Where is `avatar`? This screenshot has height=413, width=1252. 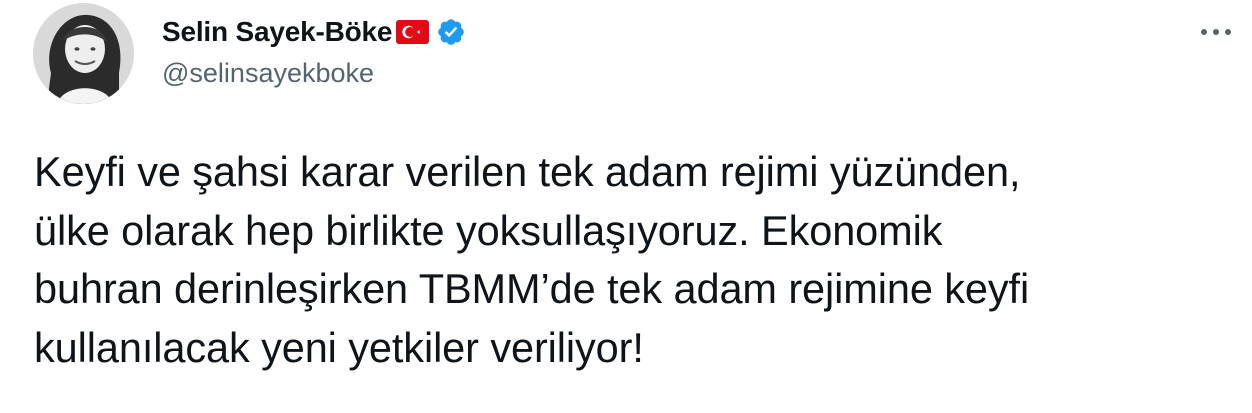 avatar is located at coordinates (83, 53).